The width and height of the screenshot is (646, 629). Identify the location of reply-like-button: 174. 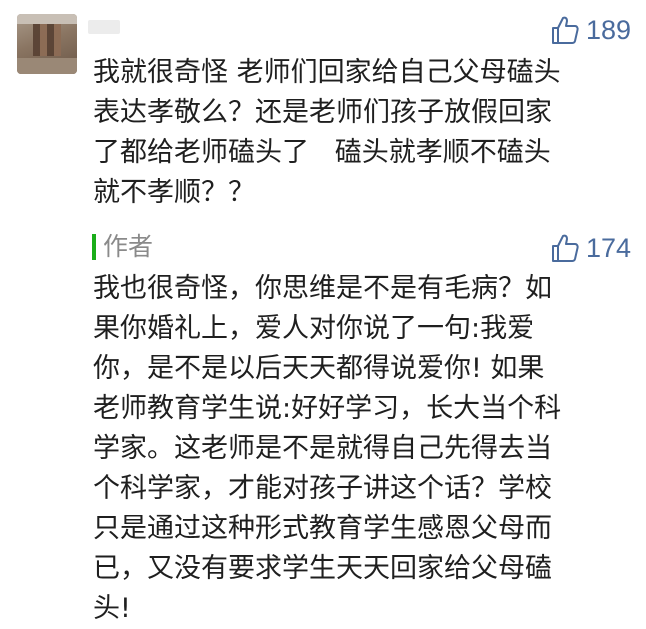
(590, 248).